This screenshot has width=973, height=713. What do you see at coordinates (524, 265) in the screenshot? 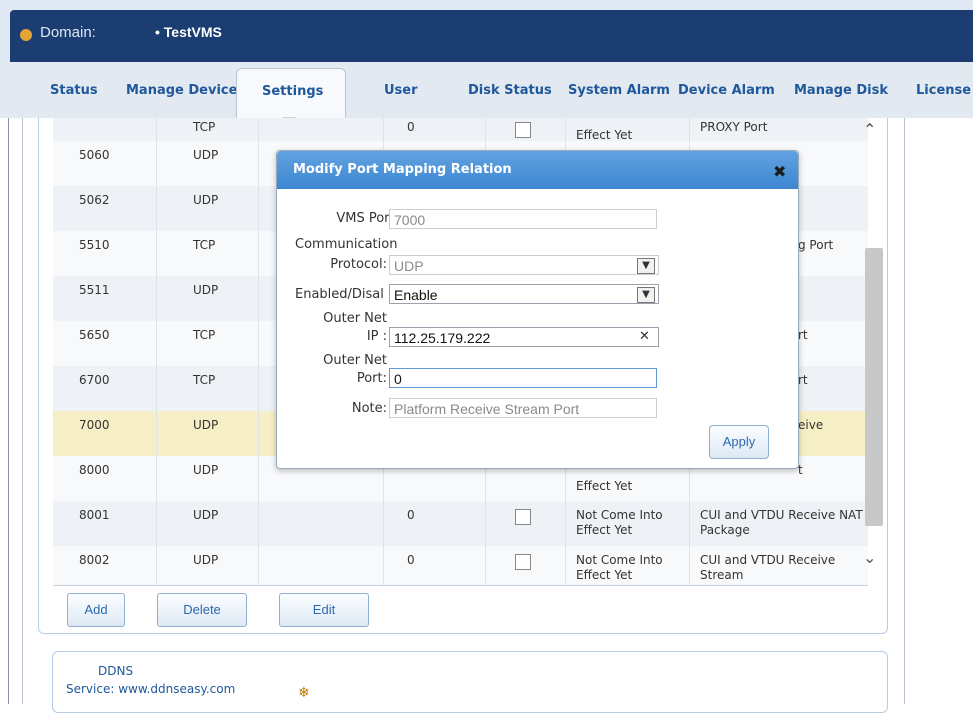
I see `protocol-select: UDP` at bounding box center [524, 265].